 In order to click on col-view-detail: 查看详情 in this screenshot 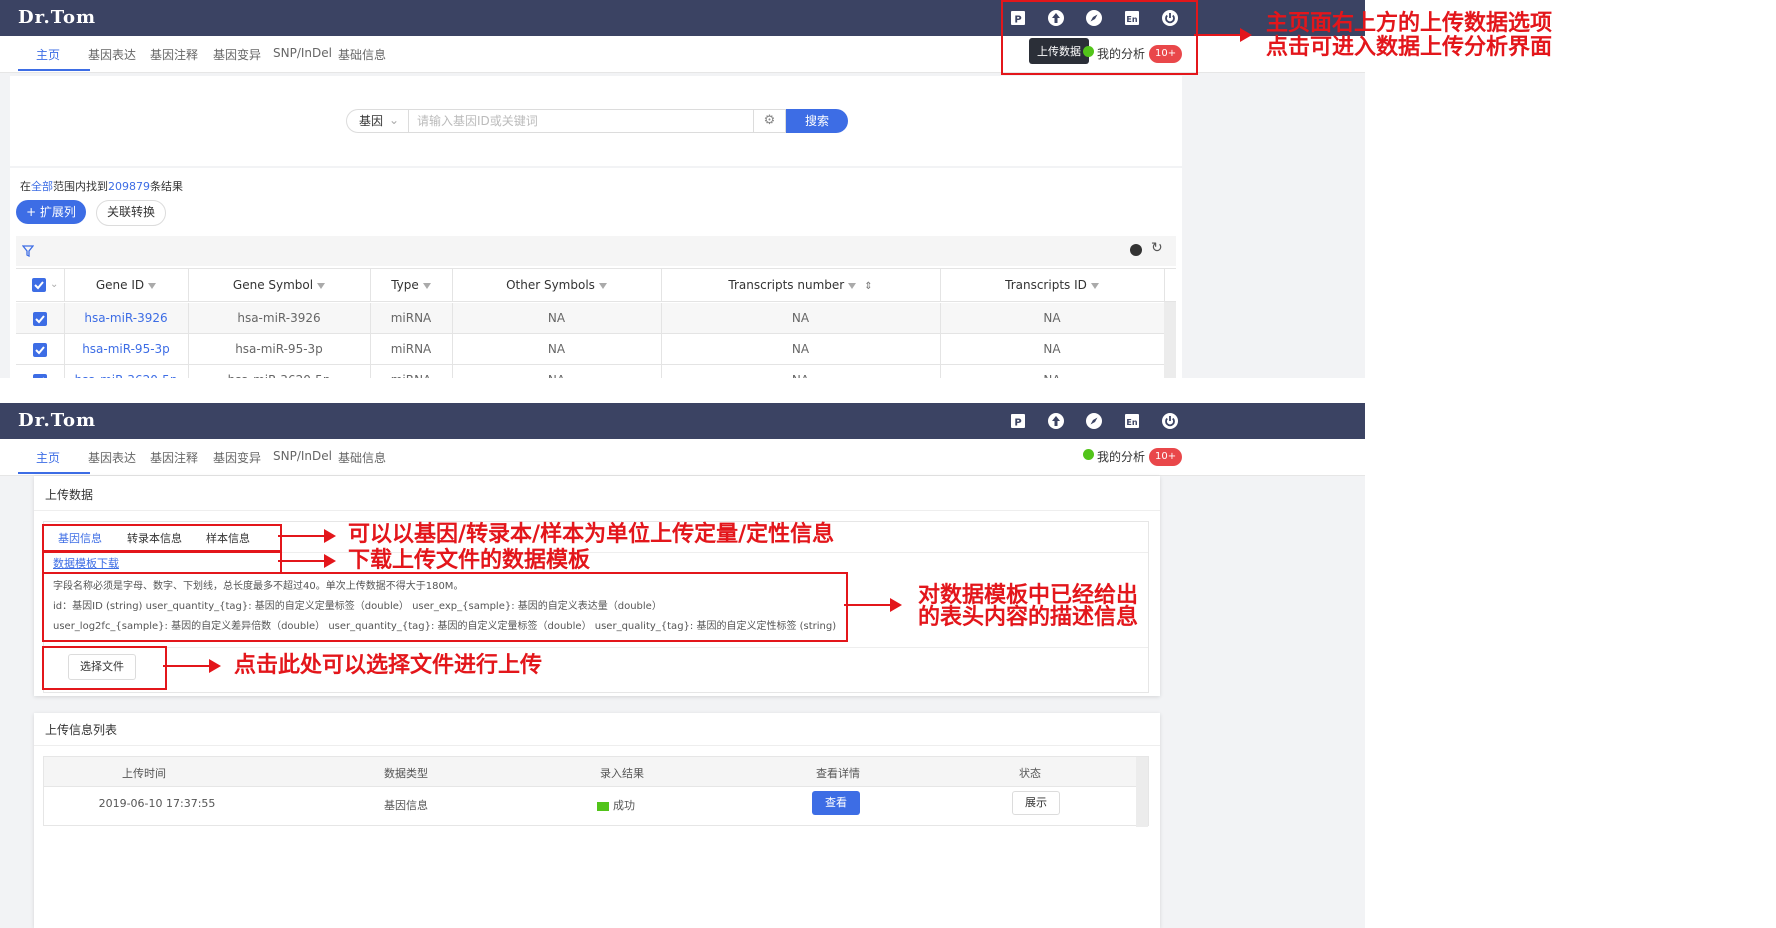, I will do `click(838, 773)`.